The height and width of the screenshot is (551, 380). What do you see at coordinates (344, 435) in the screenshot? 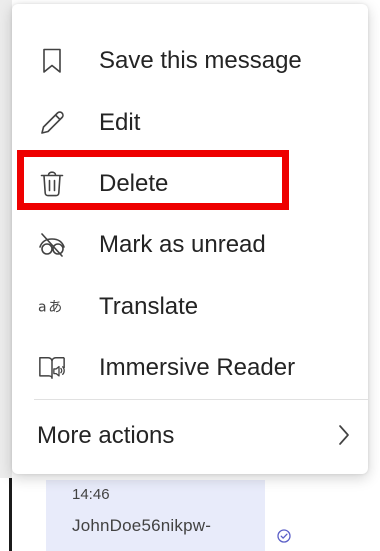
I see `chevron-right-icon` at bounding box center [344, 435].